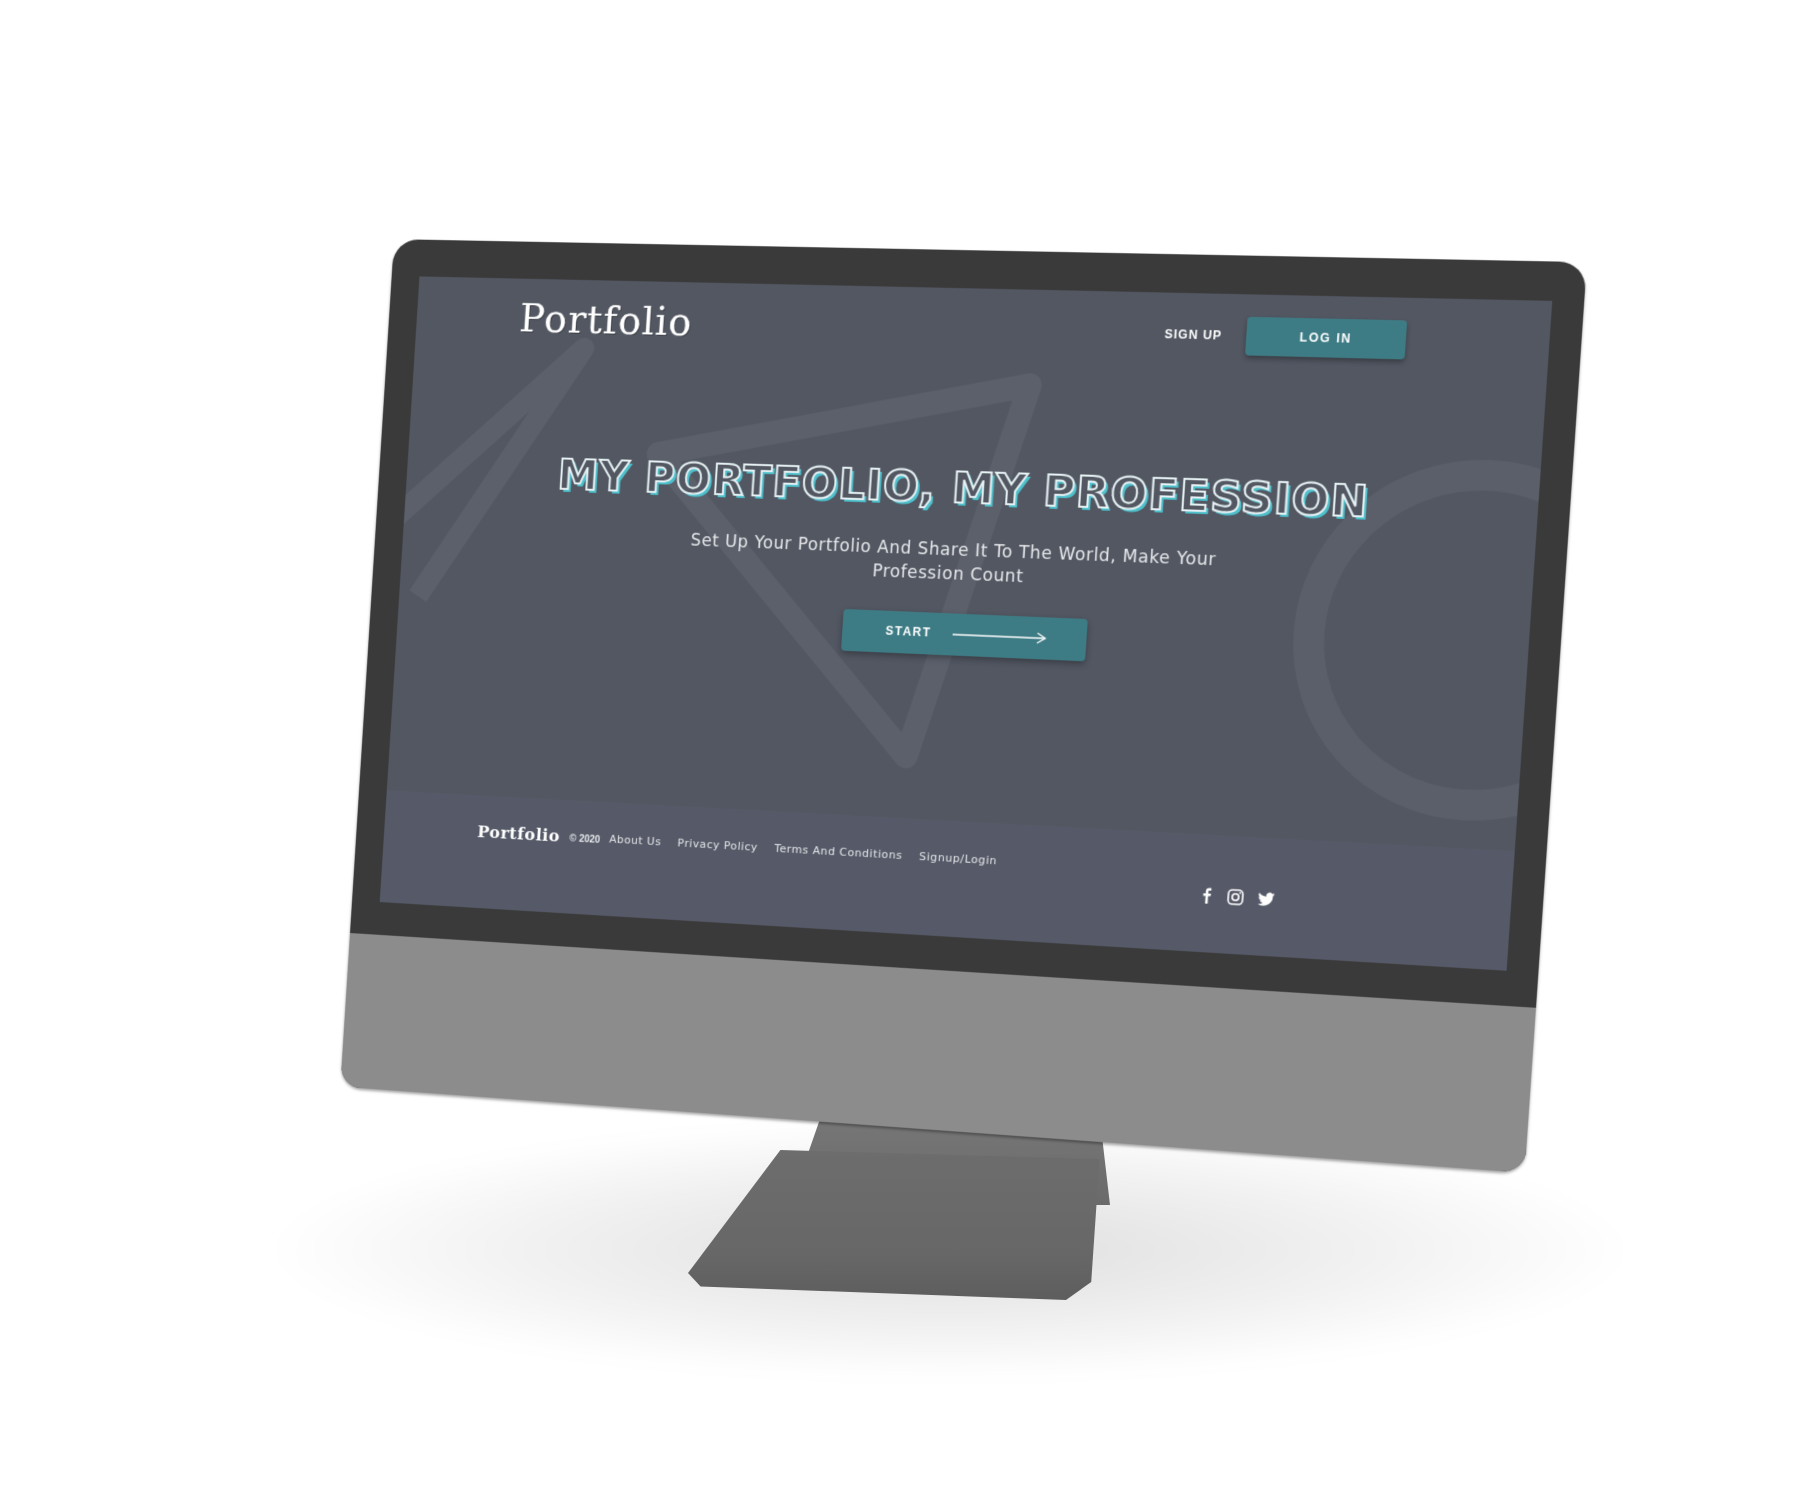  I want to click on signup-link: SIGN UP, so click(1193, 335).